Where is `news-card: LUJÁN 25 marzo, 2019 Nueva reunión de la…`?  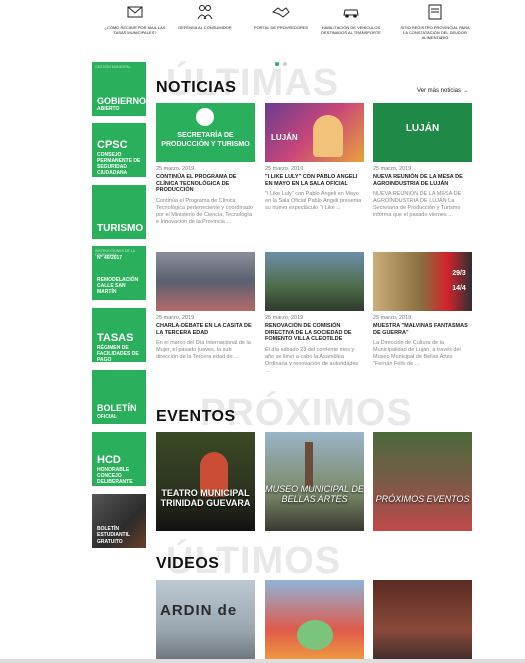
news-card: LUJÁN 25 marzo, 2019 Nueva reunión de la… is located at coordinates (422, 161).